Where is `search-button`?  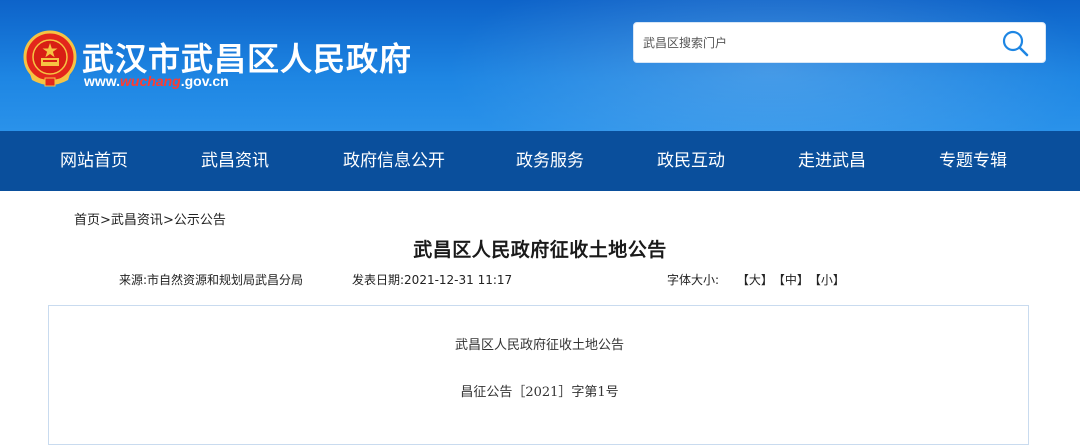 search-button is located at coordinates (1016, 43).